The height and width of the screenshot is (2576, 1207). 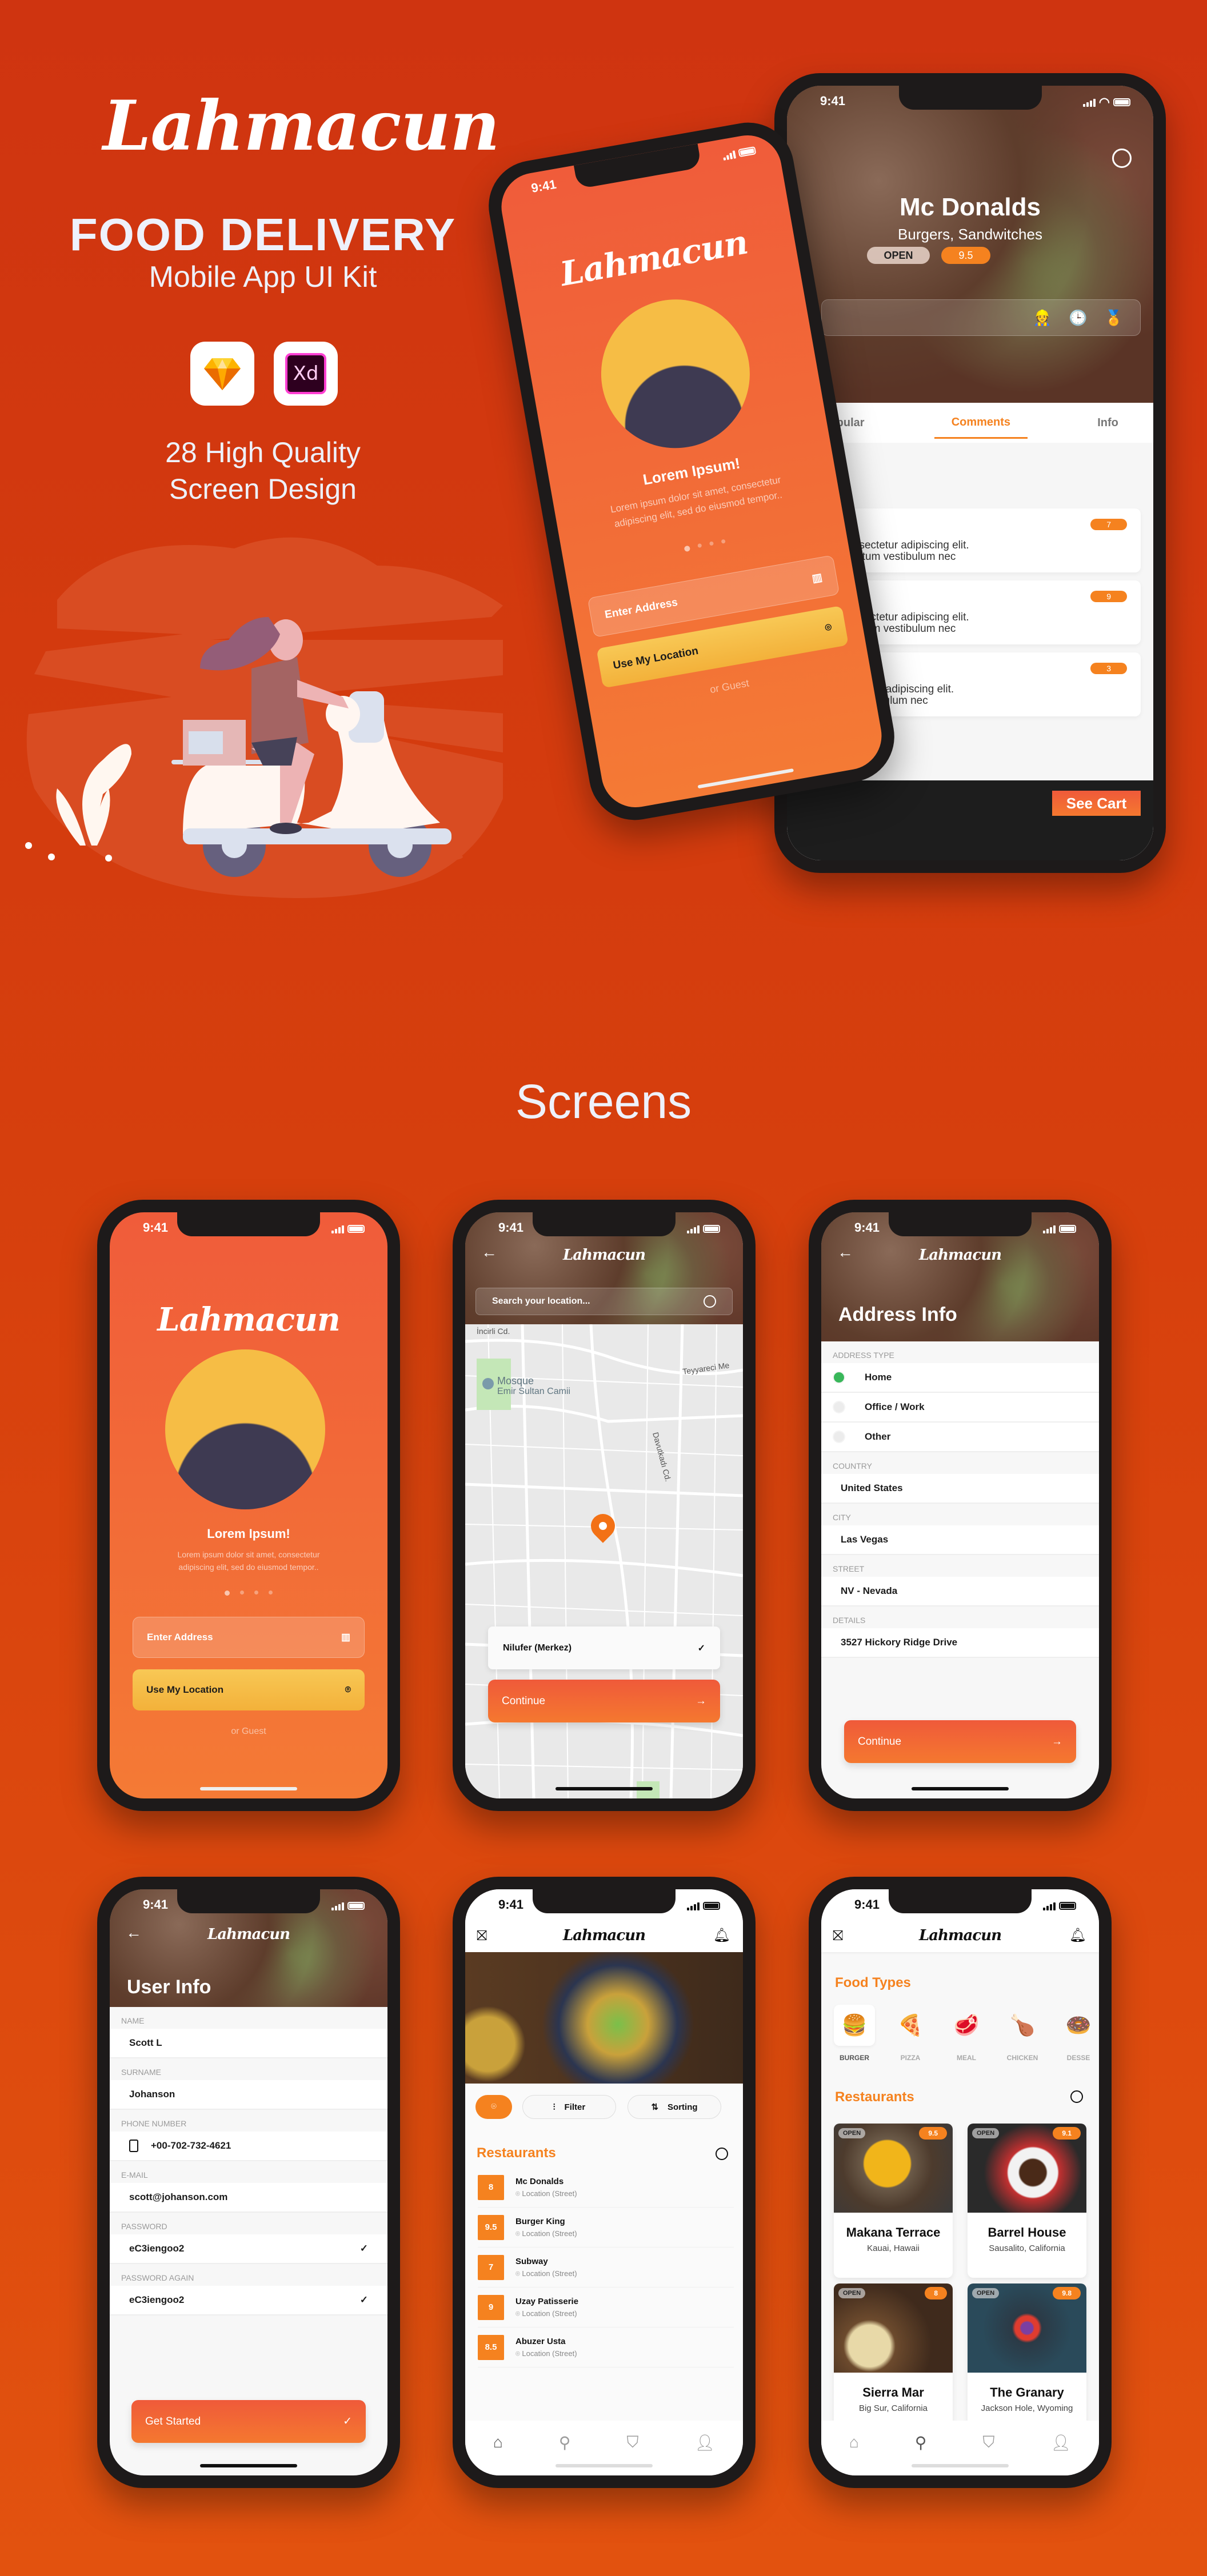 I want to click on section-title: Screens, so click(x=603, y=1101).